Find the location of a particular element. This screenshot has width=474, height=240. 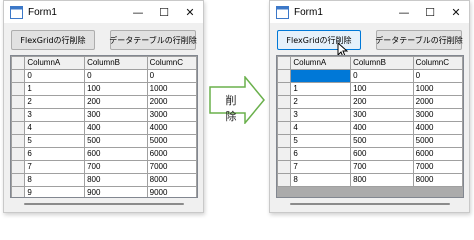

grid-cell: 400 is located at coordinates (116, 128).